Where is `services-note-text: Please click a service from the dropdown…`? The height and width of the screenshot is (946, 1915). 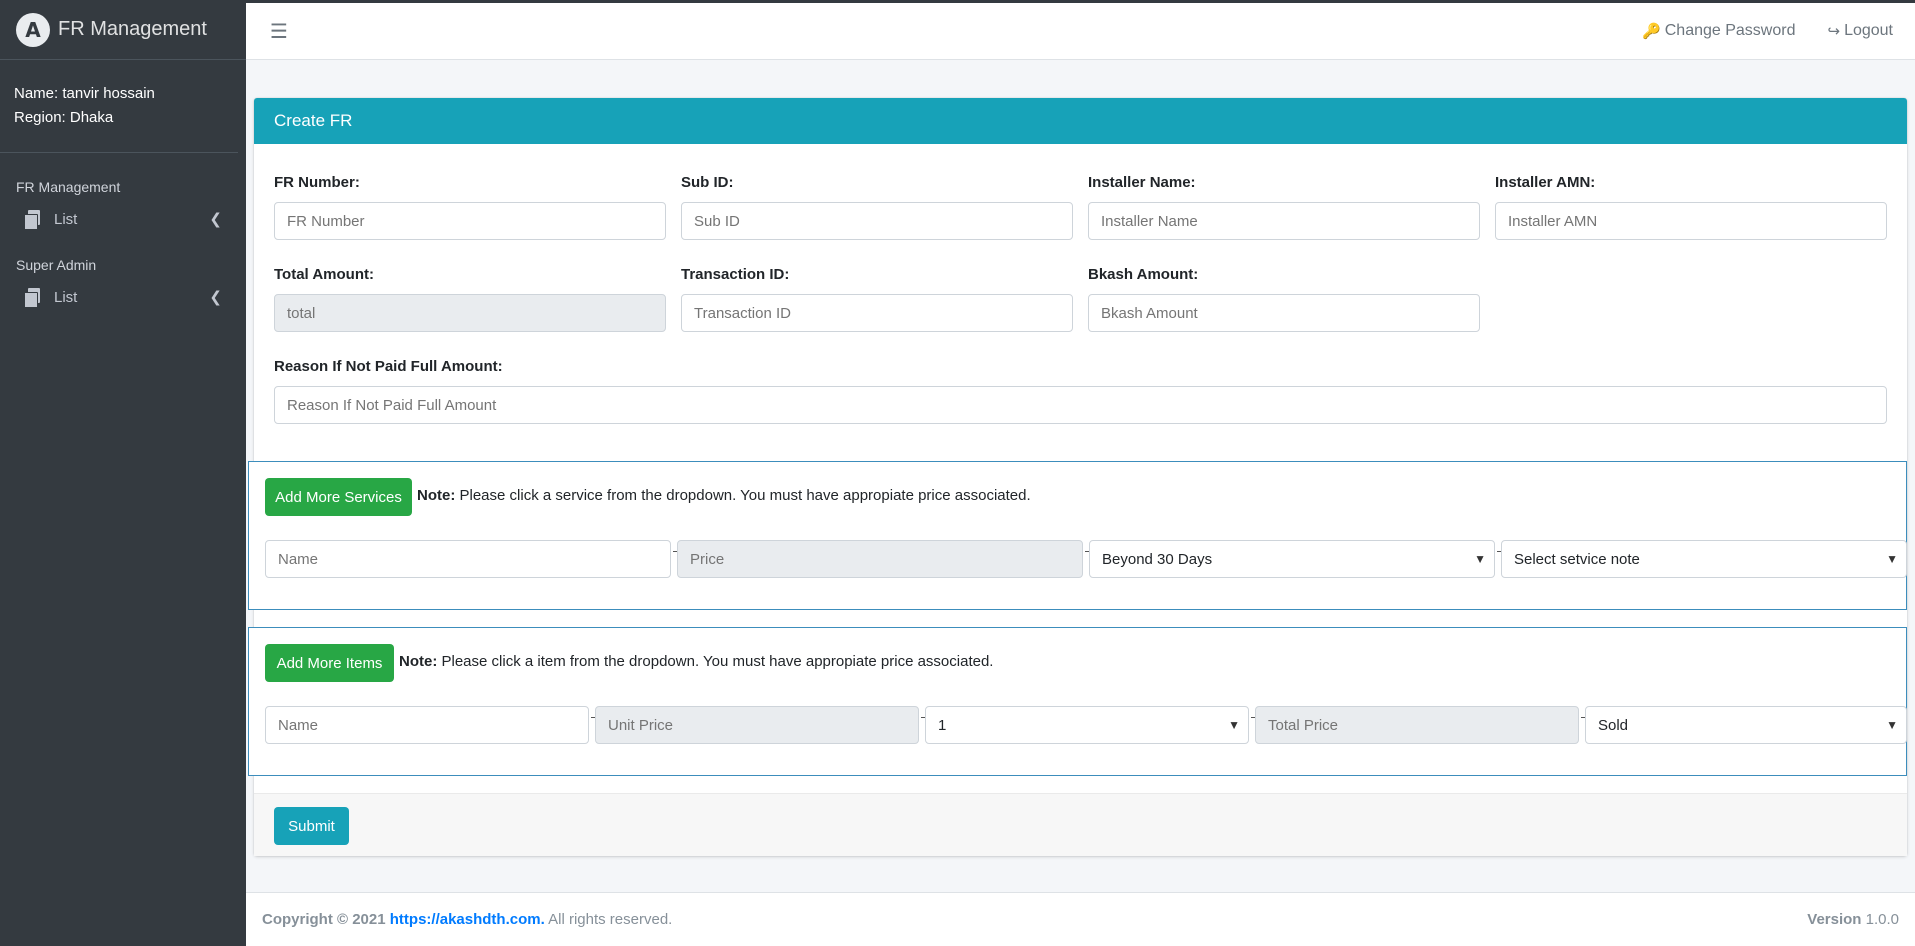
services-note-text: Please click a service from the dropdown… is located at coordinates (743, 495).